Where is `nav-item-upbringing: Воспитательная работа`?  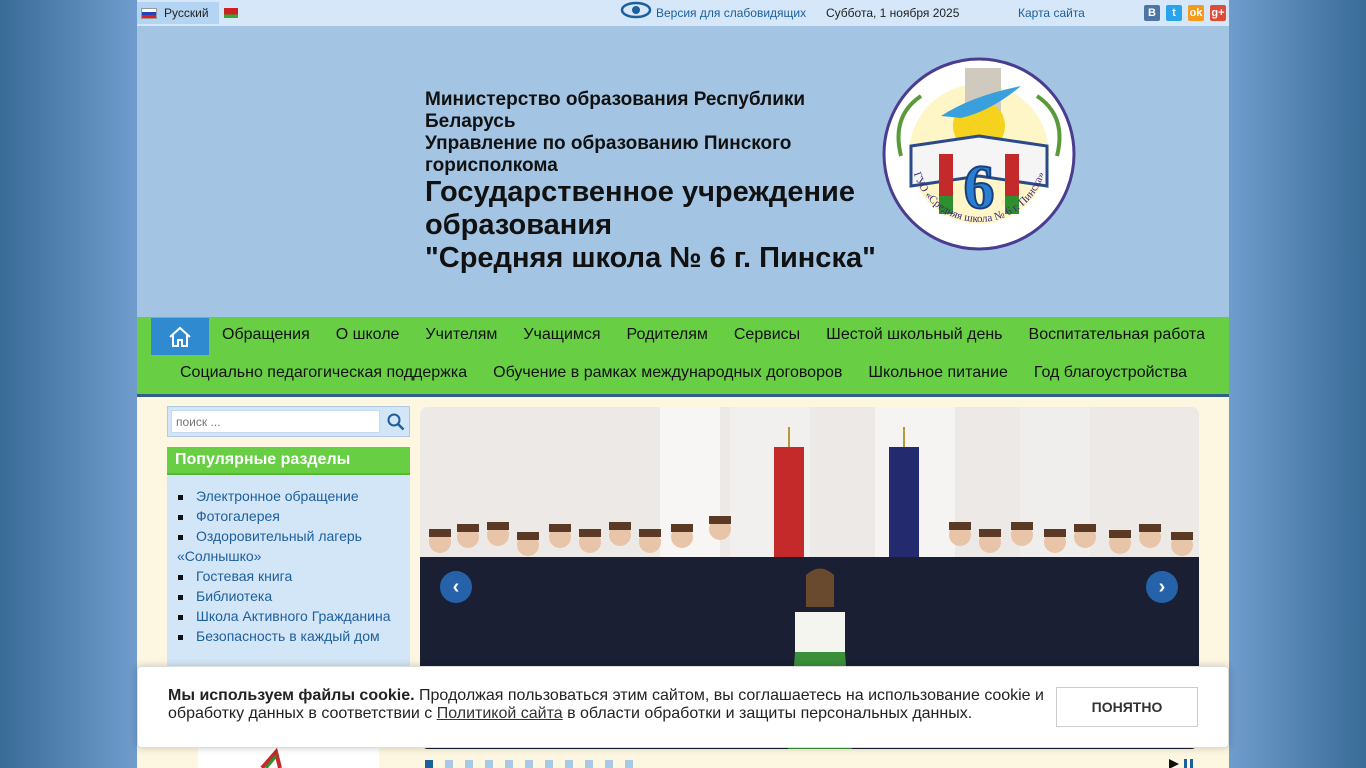 nav-item-upbringing: Воспитательная работа is located at coordinates (1117, 335).